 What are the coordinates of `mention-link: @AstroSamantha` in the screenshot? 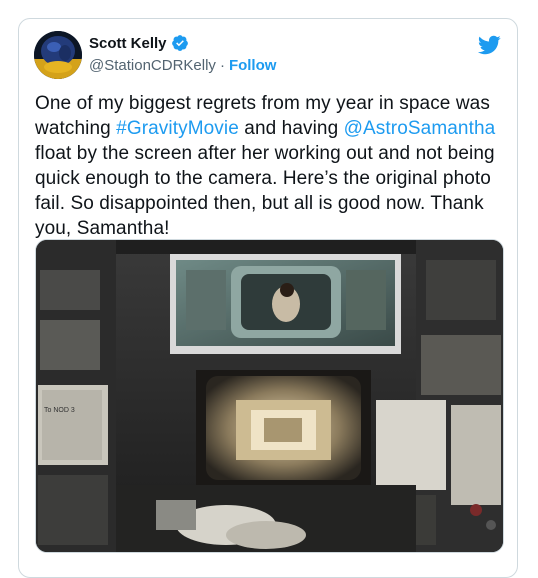 It's located at (420, 128).